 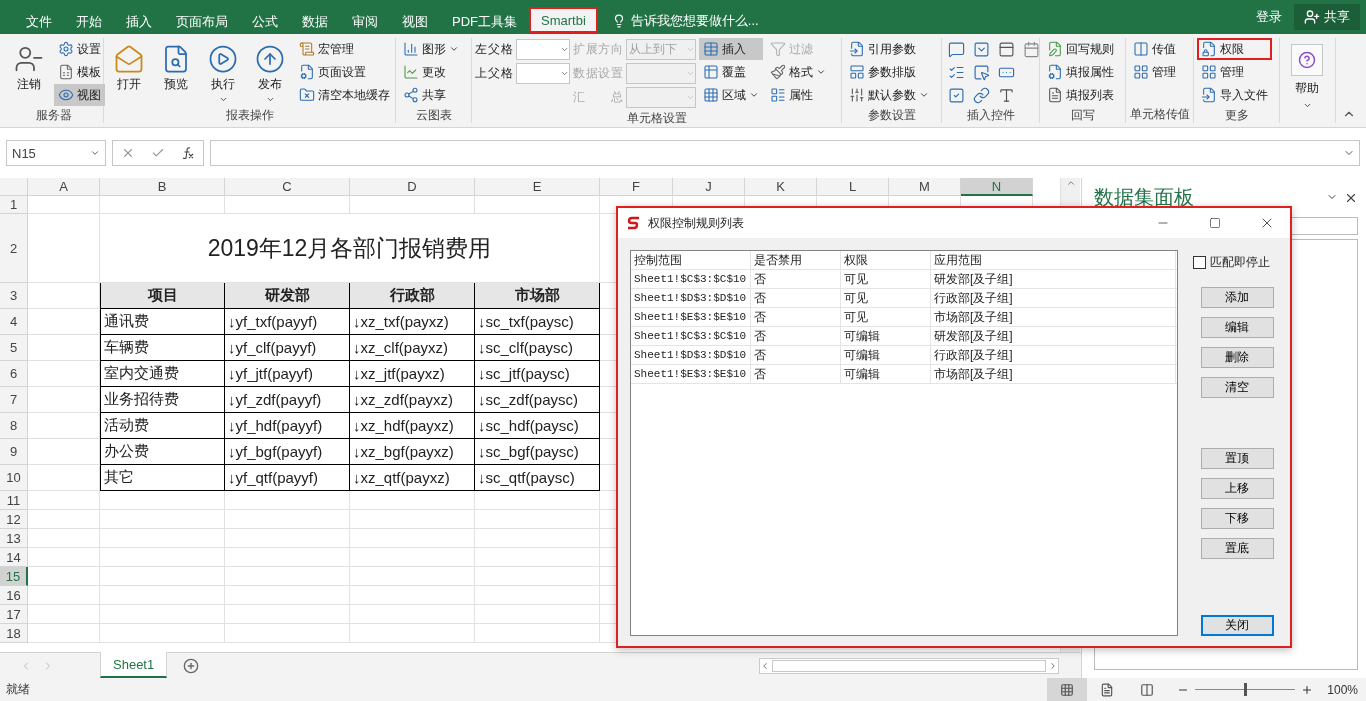 I want to click on ribbon-button: 更改, so click(x=431, y=72).